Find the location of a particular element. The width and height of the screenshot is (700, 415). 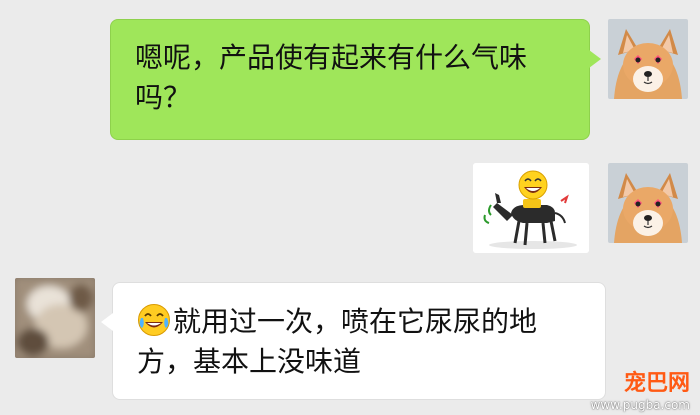

contact-avatar is located at coordinates (55, 318).